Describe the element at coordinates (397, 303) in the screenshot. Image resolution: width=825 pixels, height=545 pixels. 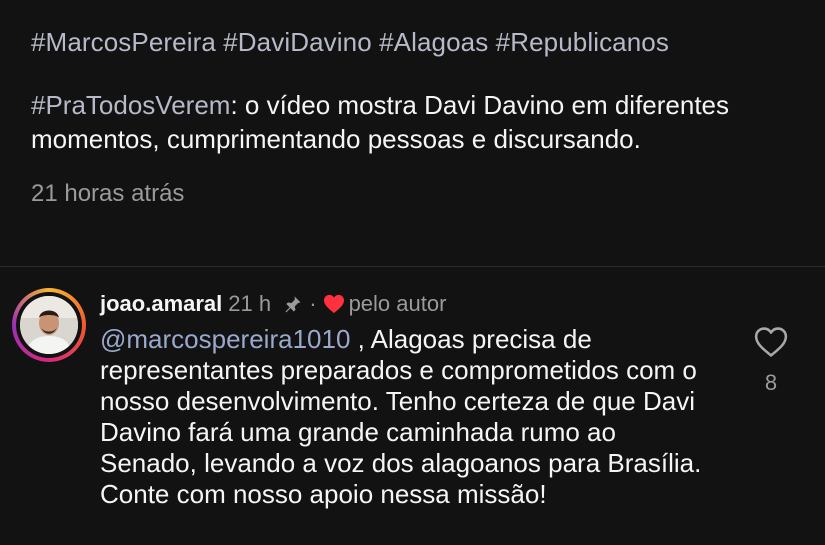
I see `liked-by-author-label: pelo autor` at that location.